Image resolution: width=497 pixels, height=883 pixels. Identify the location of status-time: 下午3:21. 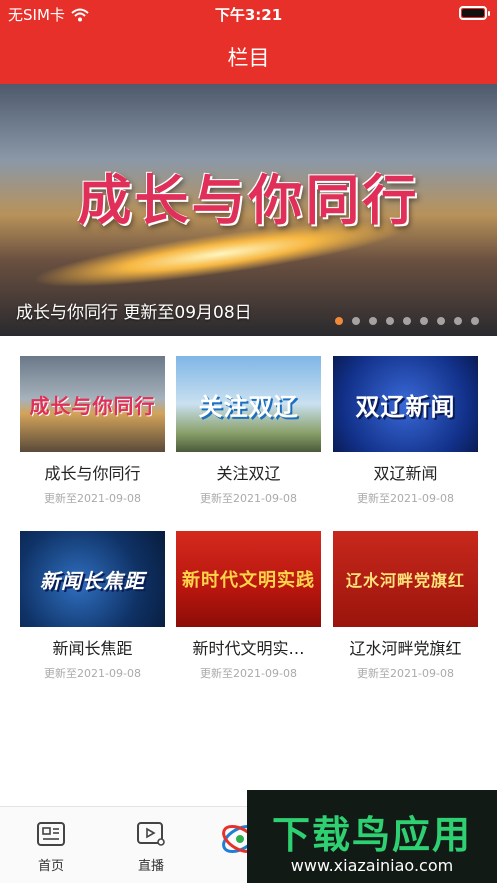
(248, 15).